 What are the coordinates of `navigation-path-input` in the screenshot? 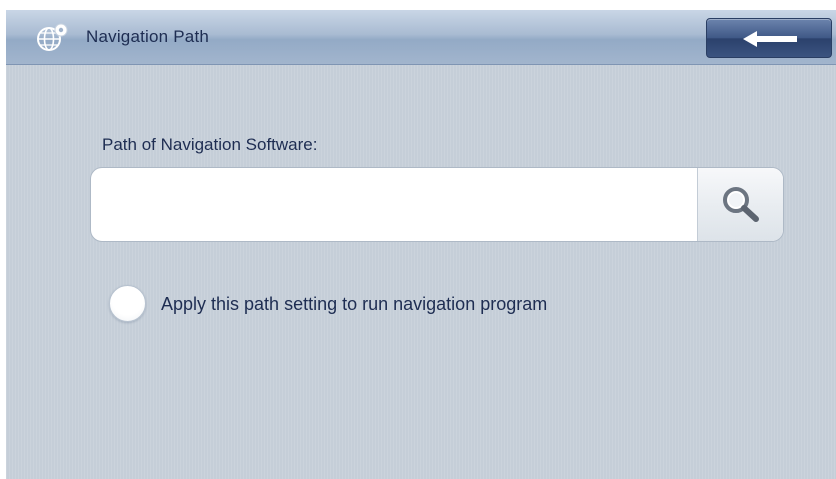 It's located at (394, 204).